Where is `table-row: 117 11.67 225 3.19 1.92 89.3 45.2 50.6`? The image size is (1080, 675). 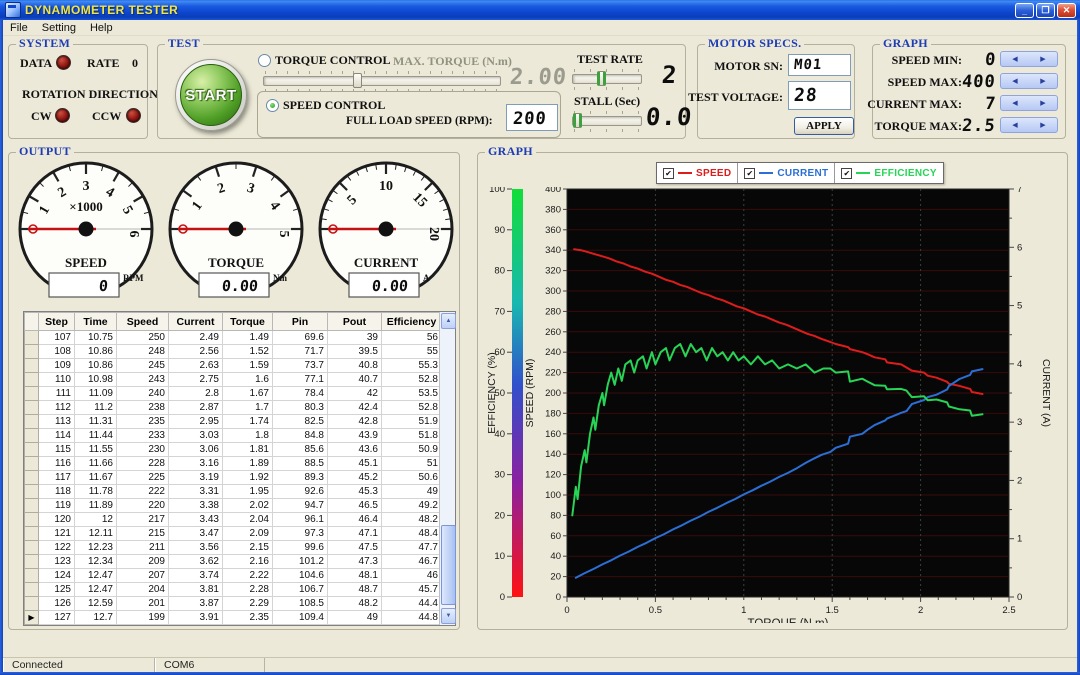 table-row: 117 11.67 225 3.19 1.92 89.3 45.2 50.6 is located at coordinates (233, 477).